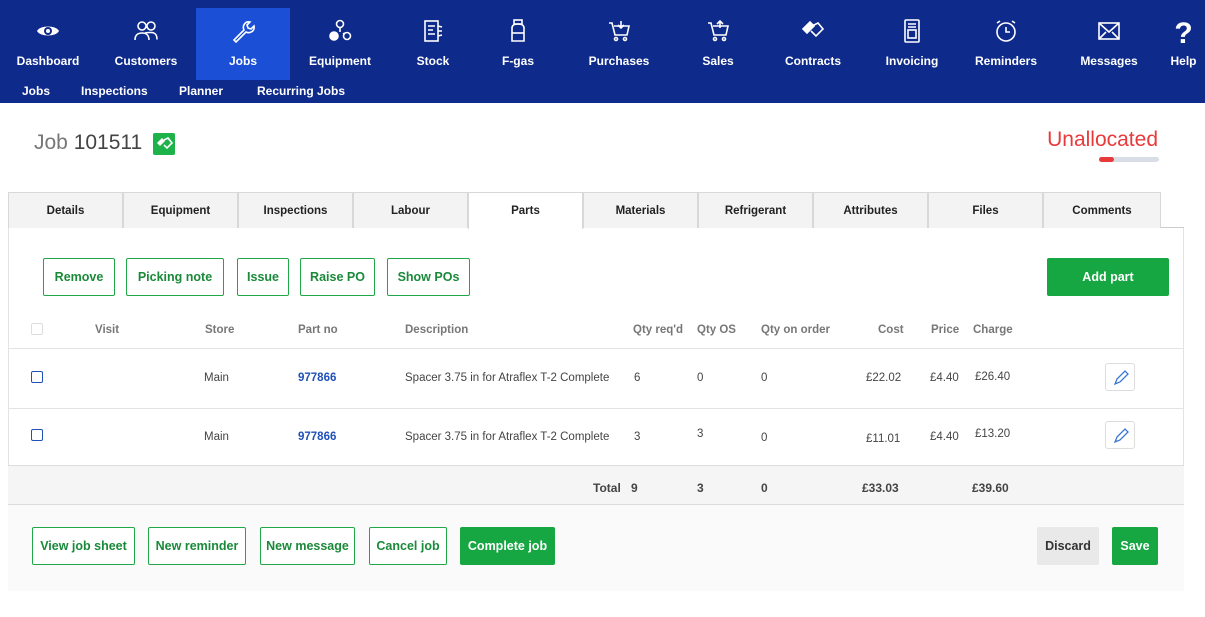 This screenshot has width=1205, height=617. Describe the element at coordinates (602, 91) in the screenshot. I see `sub-nav: Jobs Inspections Planner Recurring Jobs` at that location.